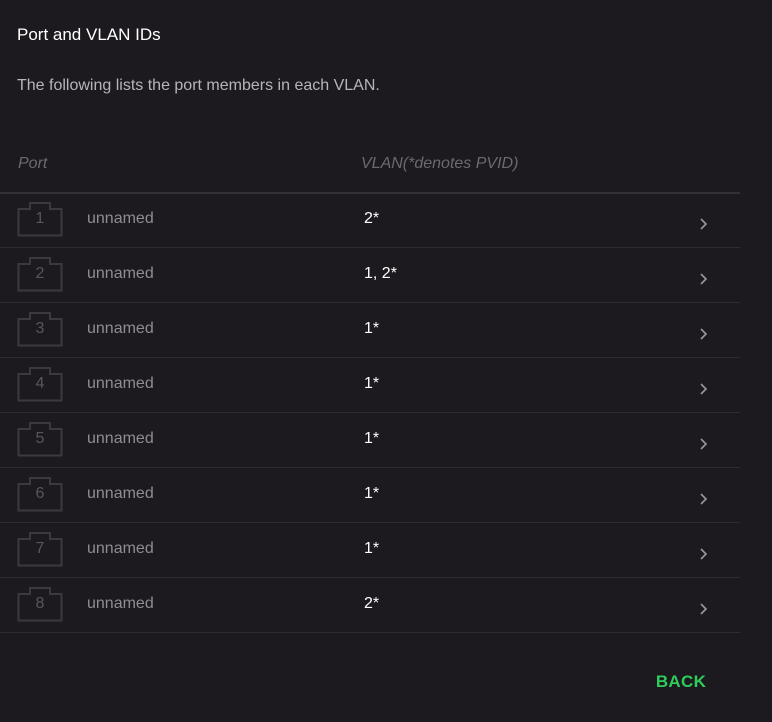 Image resolution: width=772 pixels, height=722 pixels. Describe the element at coordinates (89, 34) in the screenshot. I see `page-title: Port and VLAN IDs` at that location.